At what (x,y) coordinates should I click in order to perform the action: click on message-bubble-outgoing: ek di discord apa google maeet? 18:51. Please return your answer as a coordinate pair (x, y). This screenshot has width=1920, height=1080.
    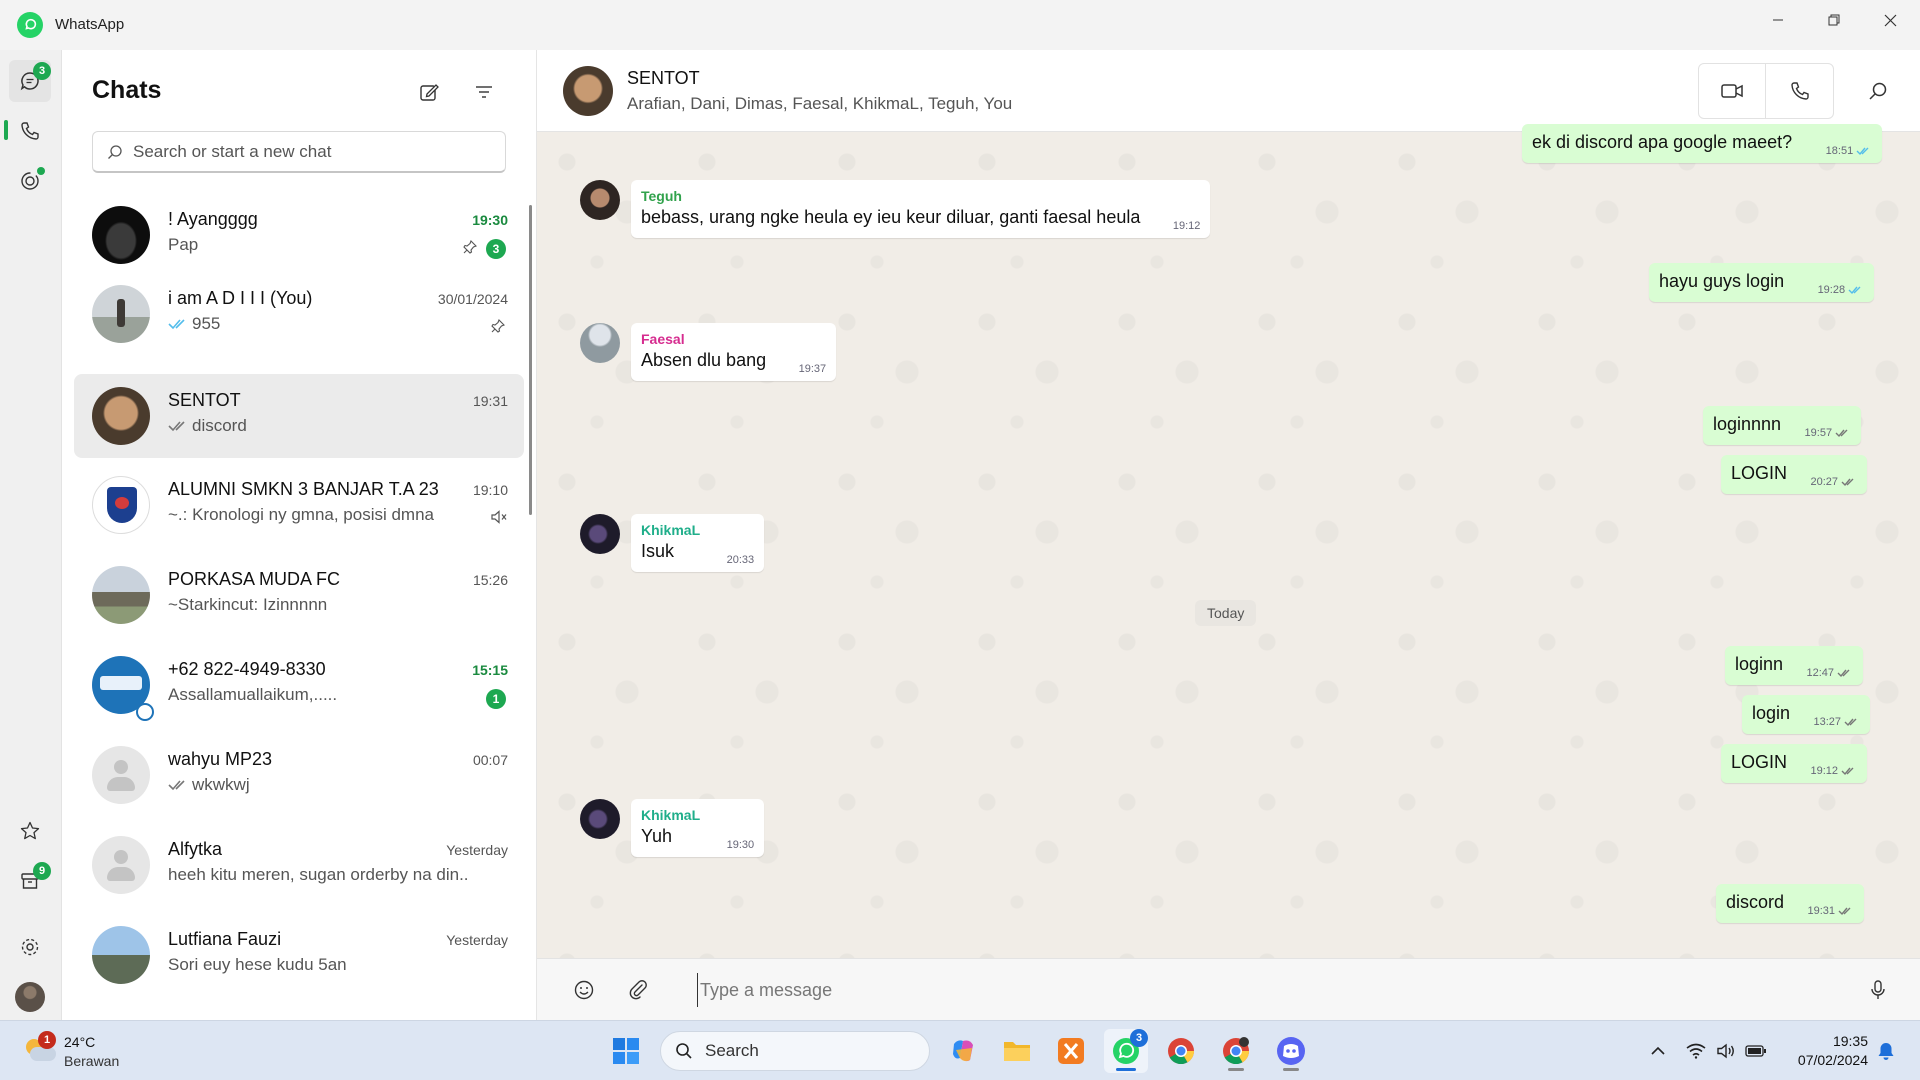
    Looking at the image, I should click on (1702, 143).